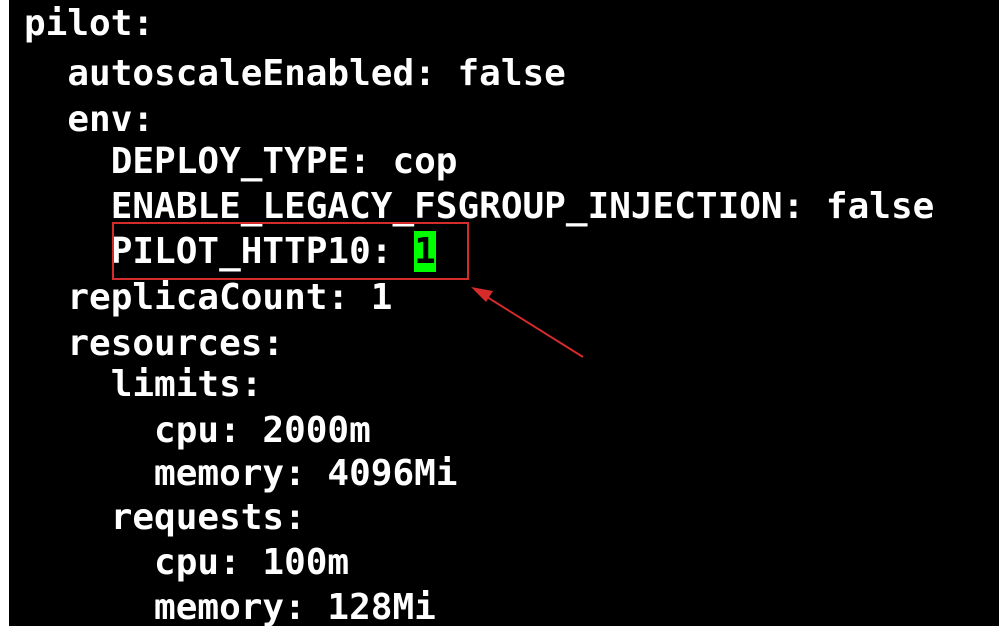  I want to click on arrow-line, so click(531, 324).